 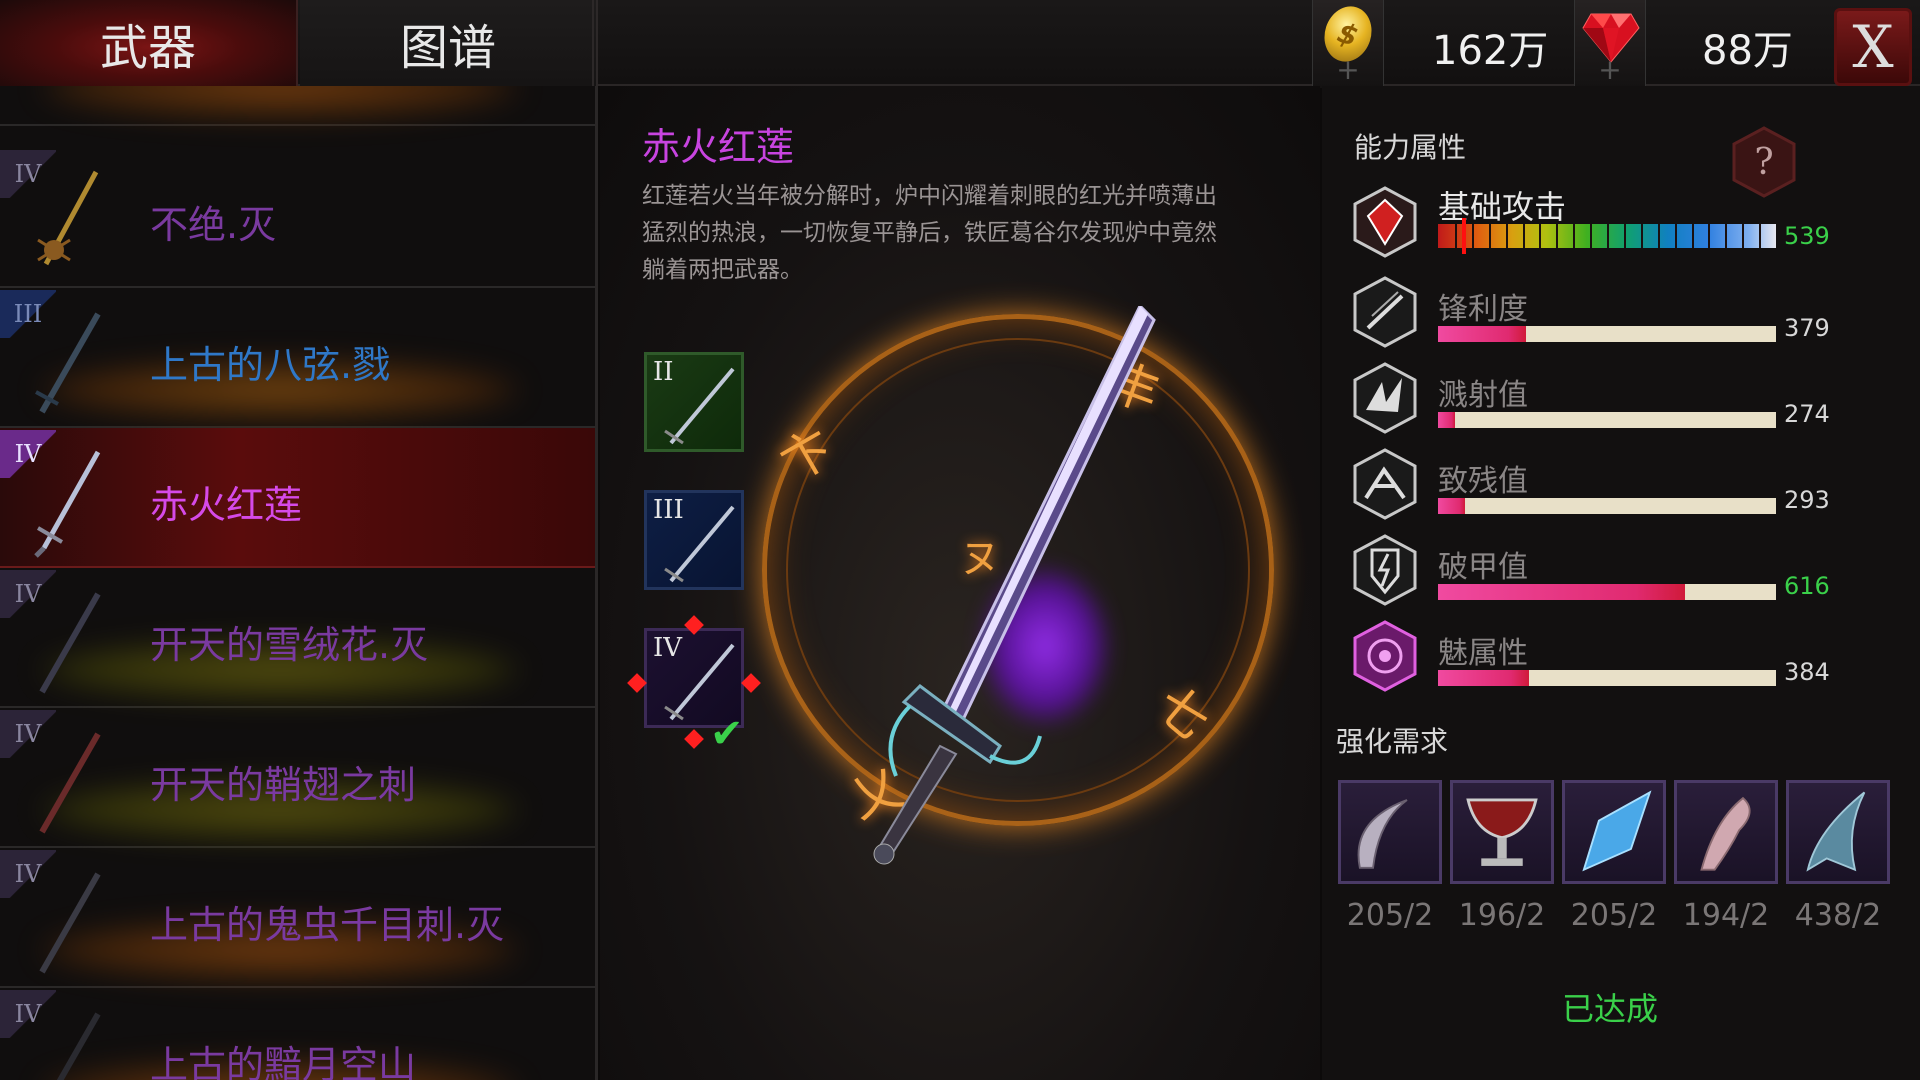 What do you see at coordinates (283, 1061) in the screenshot?
I see `weapon-name: 上古的黯月空山` at bounding box center [283, 1061].